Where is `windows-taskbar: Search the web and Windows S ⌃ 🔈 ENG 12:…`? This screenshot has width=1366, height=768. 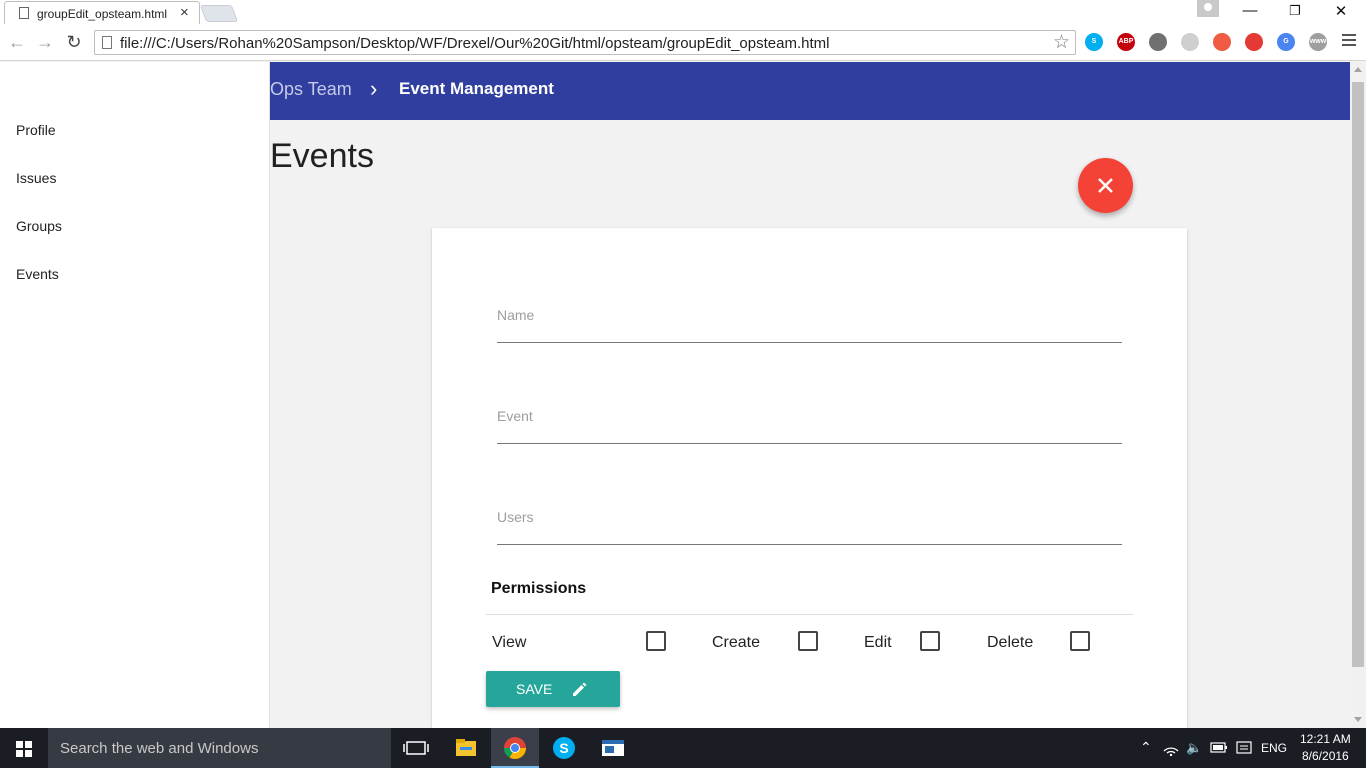 windows-taskbar: Search the web and Windows S ⌃ 🔈 ENG 12:… is located at coordinates (683, 748).